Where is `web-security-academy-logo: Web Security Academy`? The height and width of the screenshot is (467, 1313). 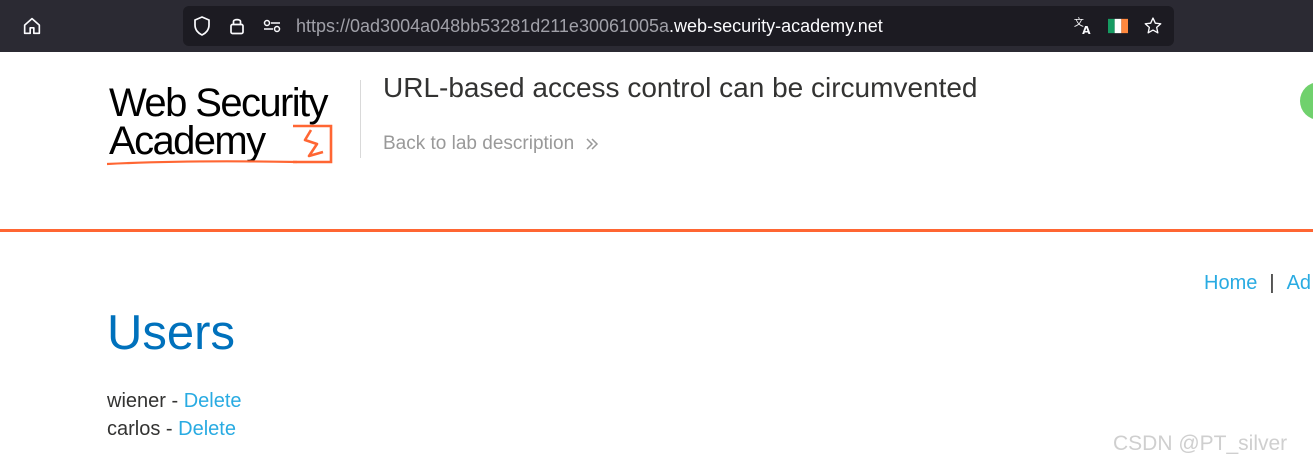 web-security-academy-logo: Web Security Academy is located at coordinates (233, 124).